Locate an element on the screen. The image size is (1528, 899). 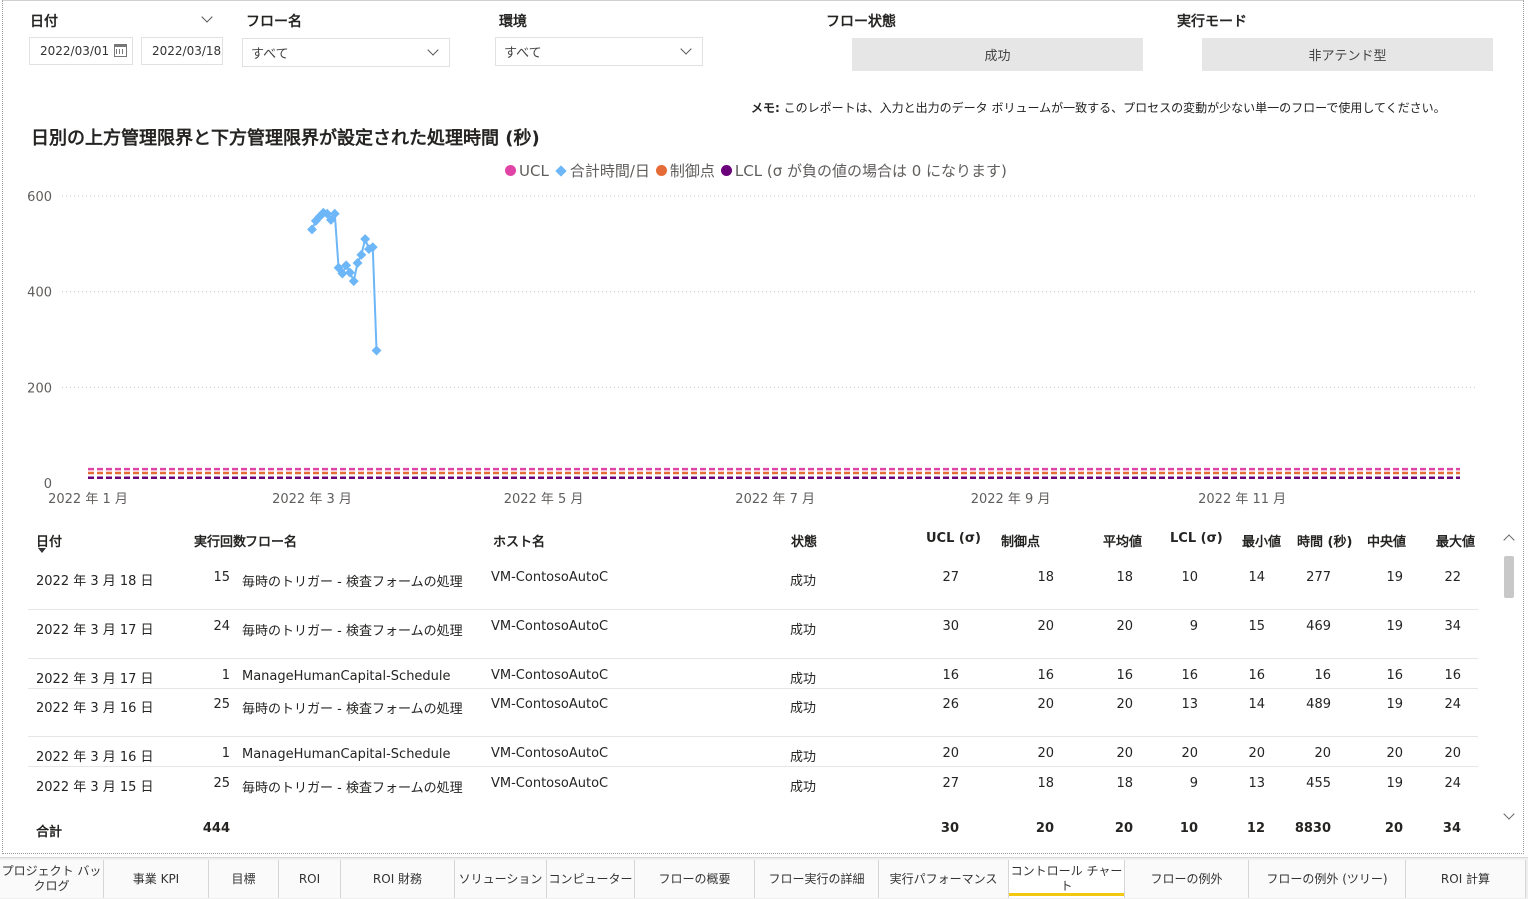
column-header-cp: 制御点 is located at coordinates (1020, 540).